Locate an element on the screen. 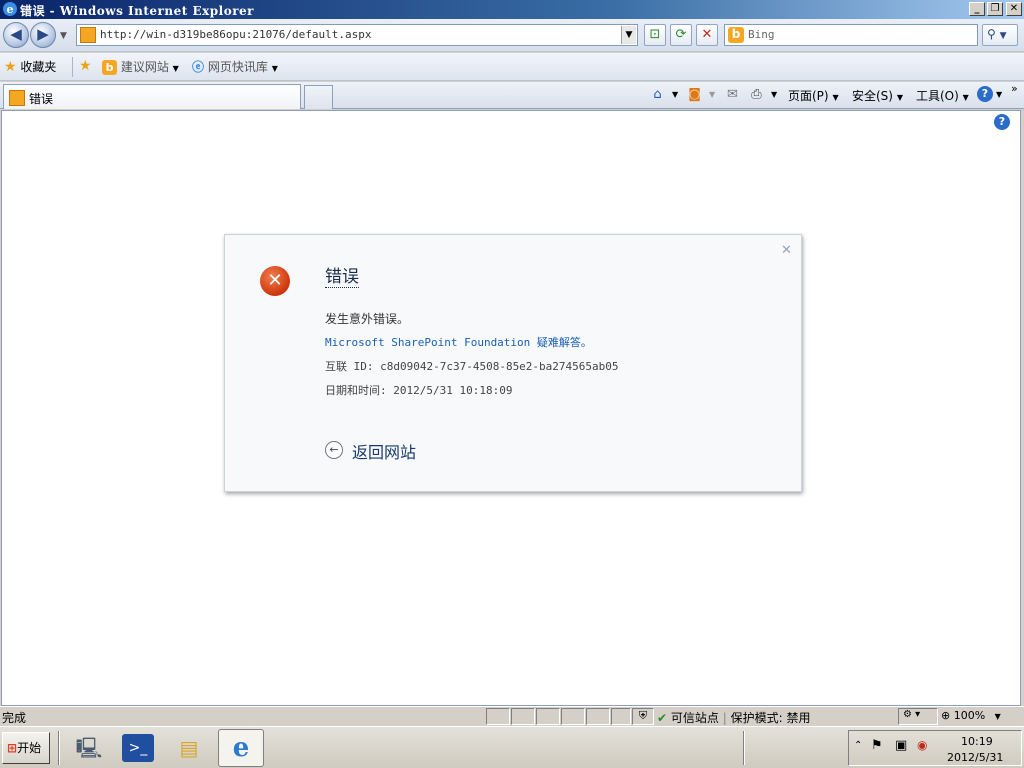  read-mail-icon: ✉ is located at coordinates (732, 94).